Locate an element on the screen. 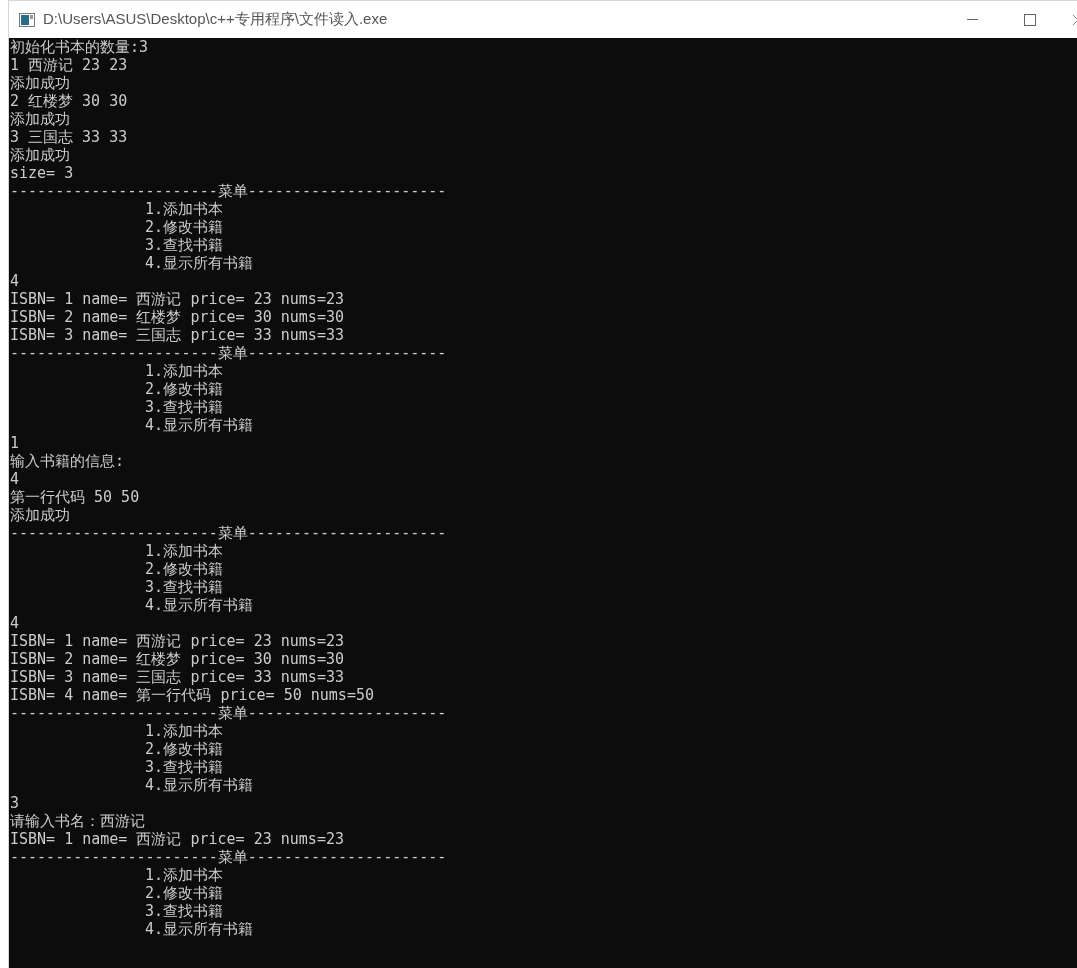  console-line: 3 is located at coordinates (15, 803).